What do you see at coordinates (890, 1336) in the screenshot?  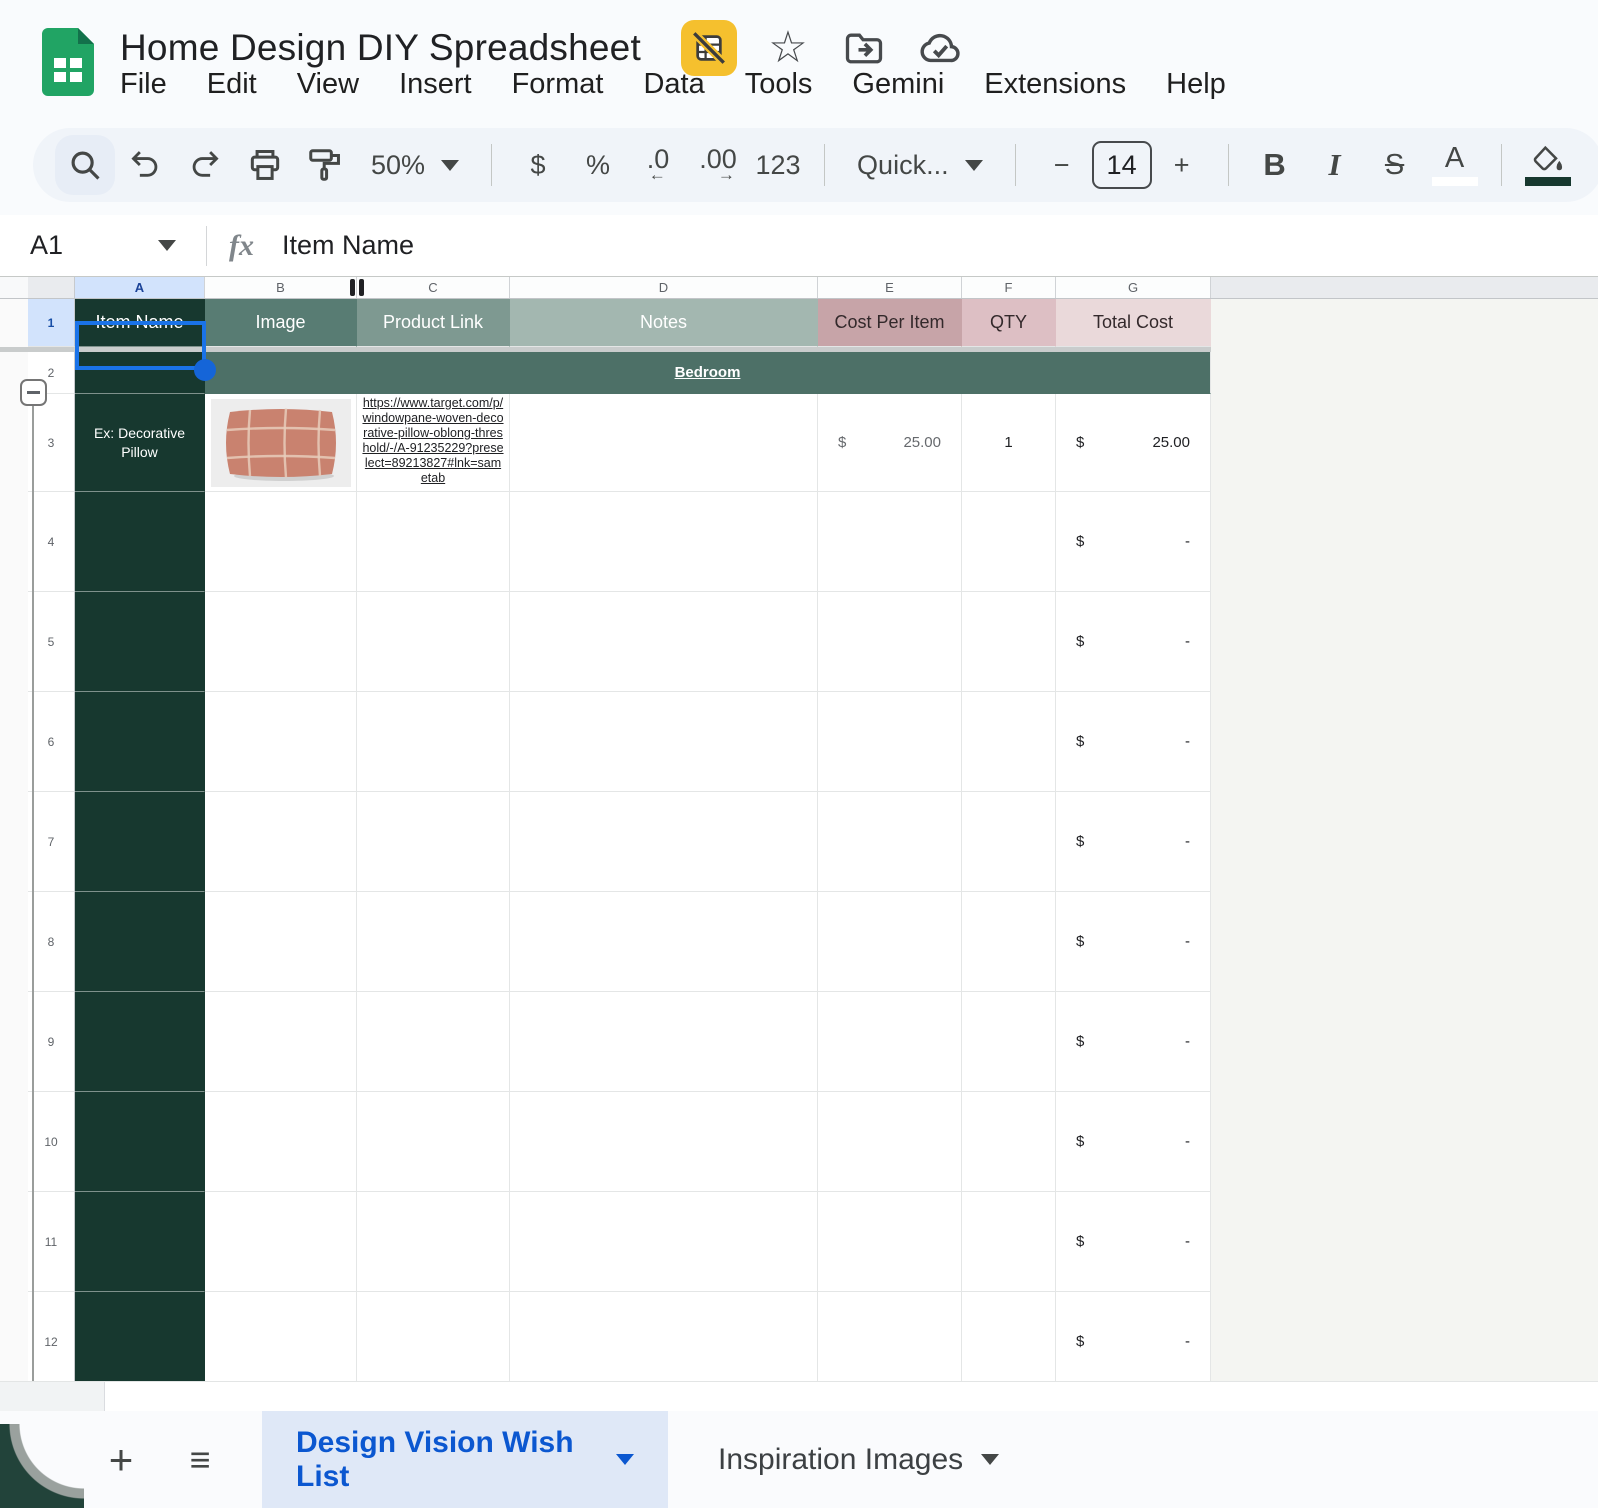 I see `cell-e12` at bounding box center [890, 1336].